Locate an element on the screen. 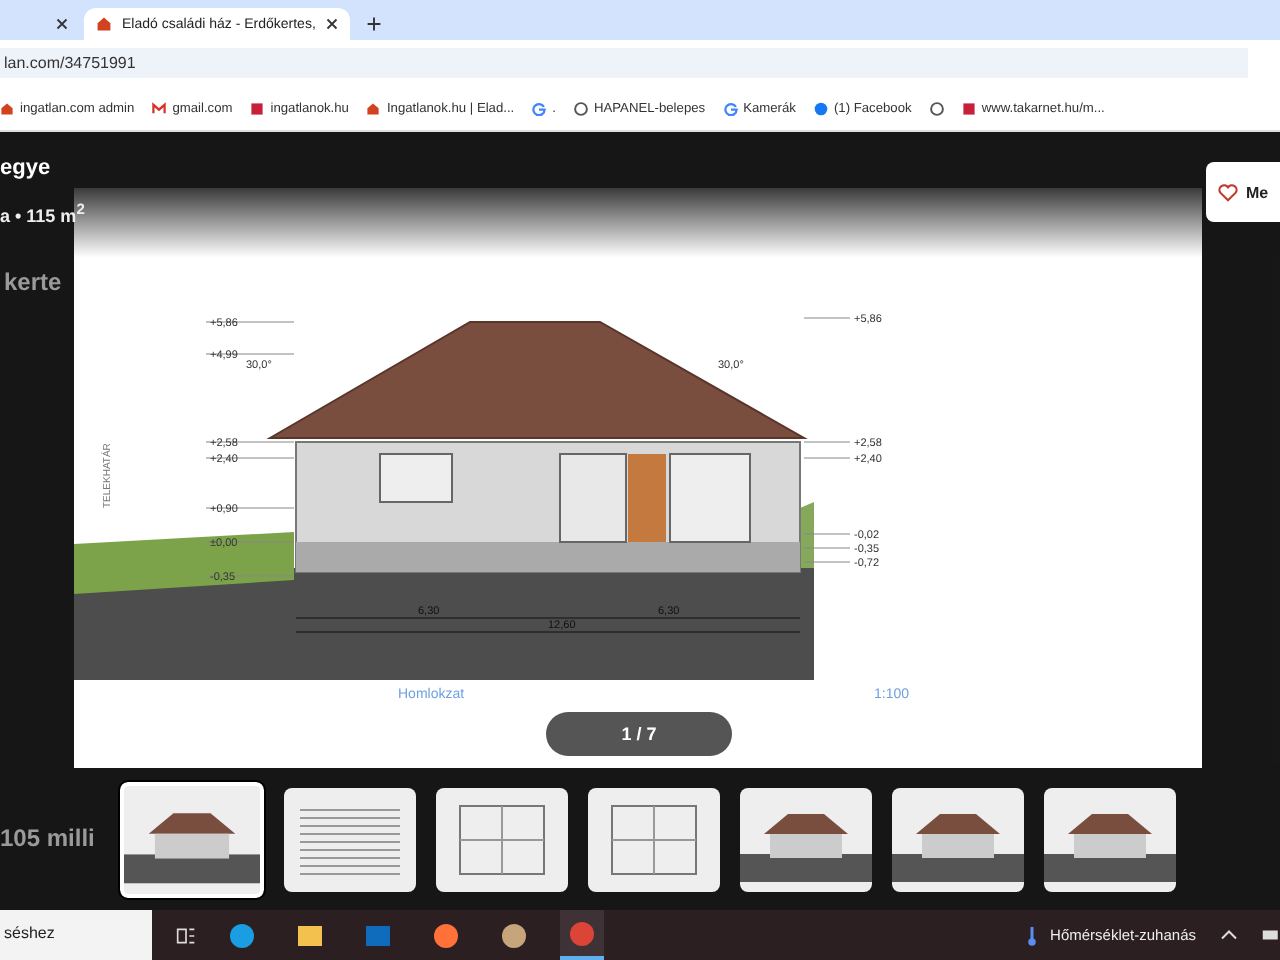 The height and width of the screenshot is (960, 1280). circle-icon is located at coordinates (820, 108).